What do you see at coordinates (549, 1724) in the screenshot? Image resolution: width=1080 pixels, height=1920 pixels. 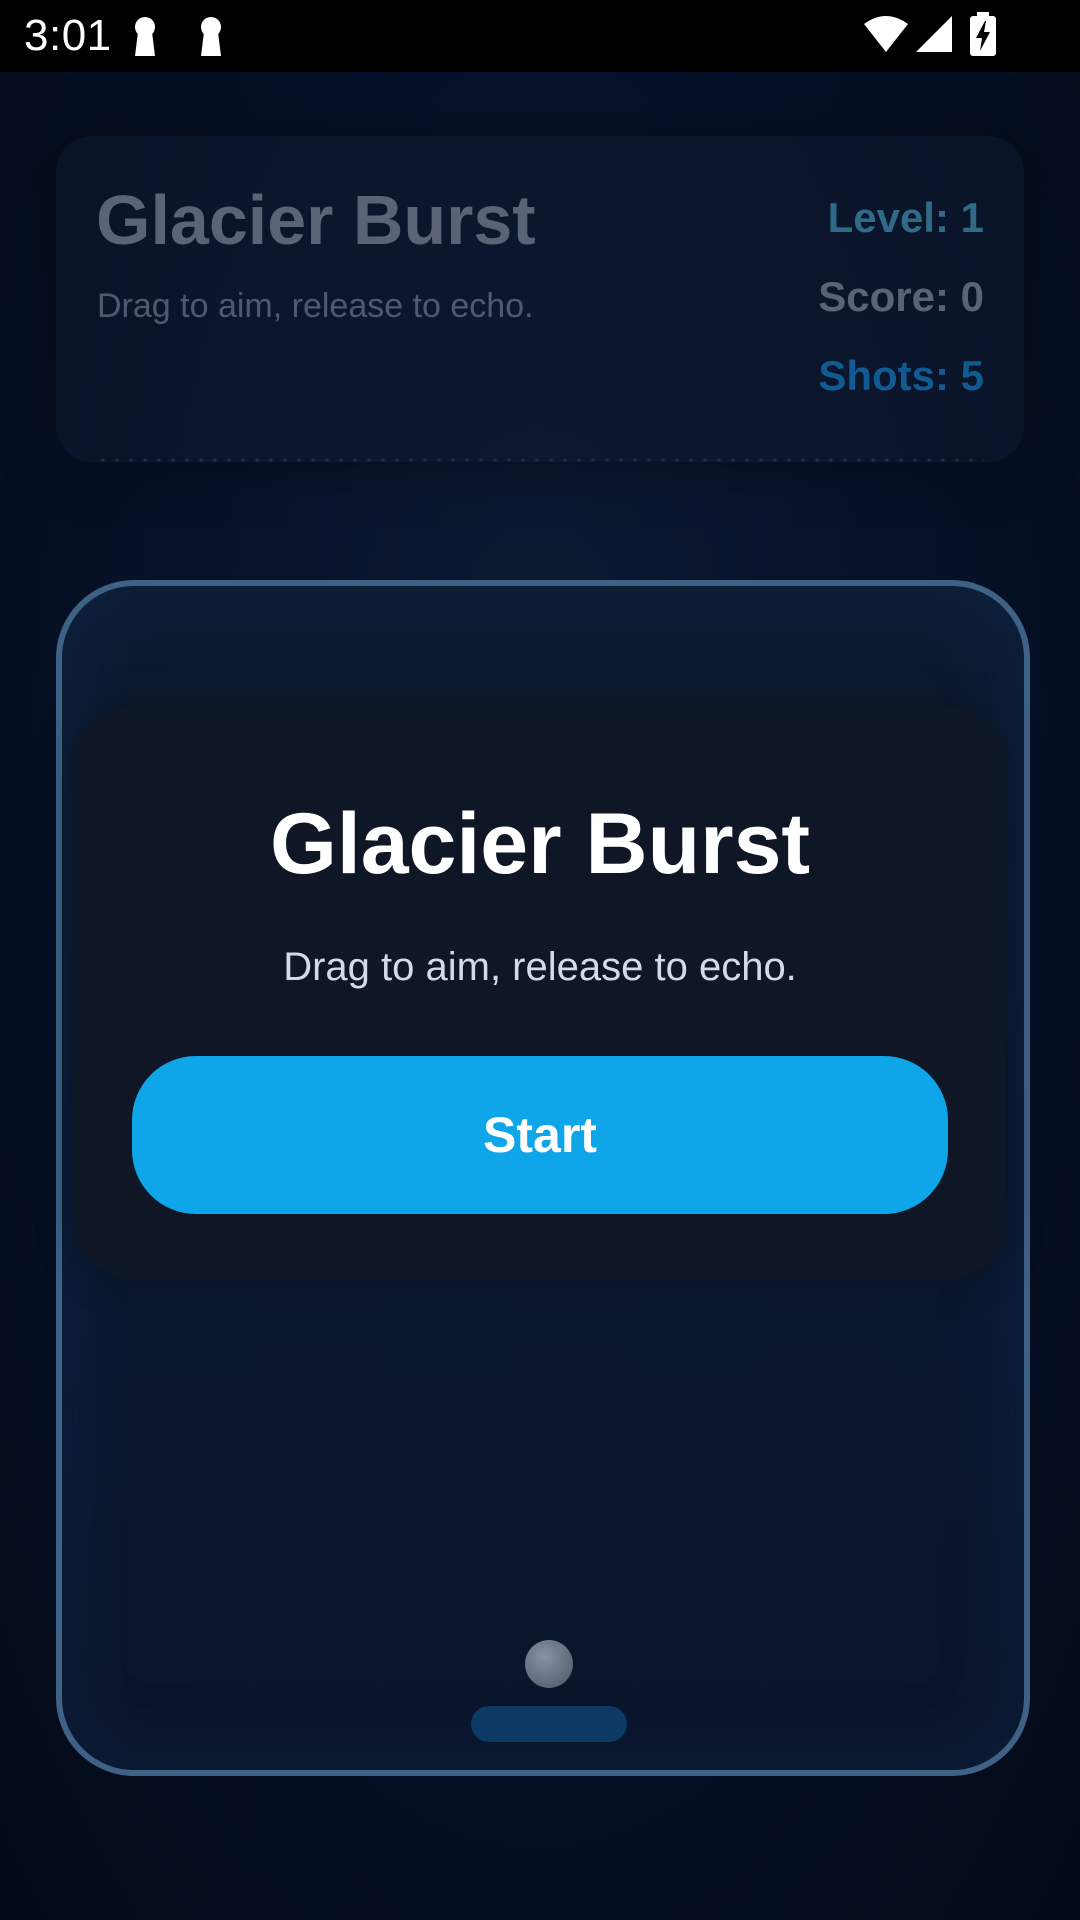 I see `launcher-paddle` at bounding box center [549, 1724].